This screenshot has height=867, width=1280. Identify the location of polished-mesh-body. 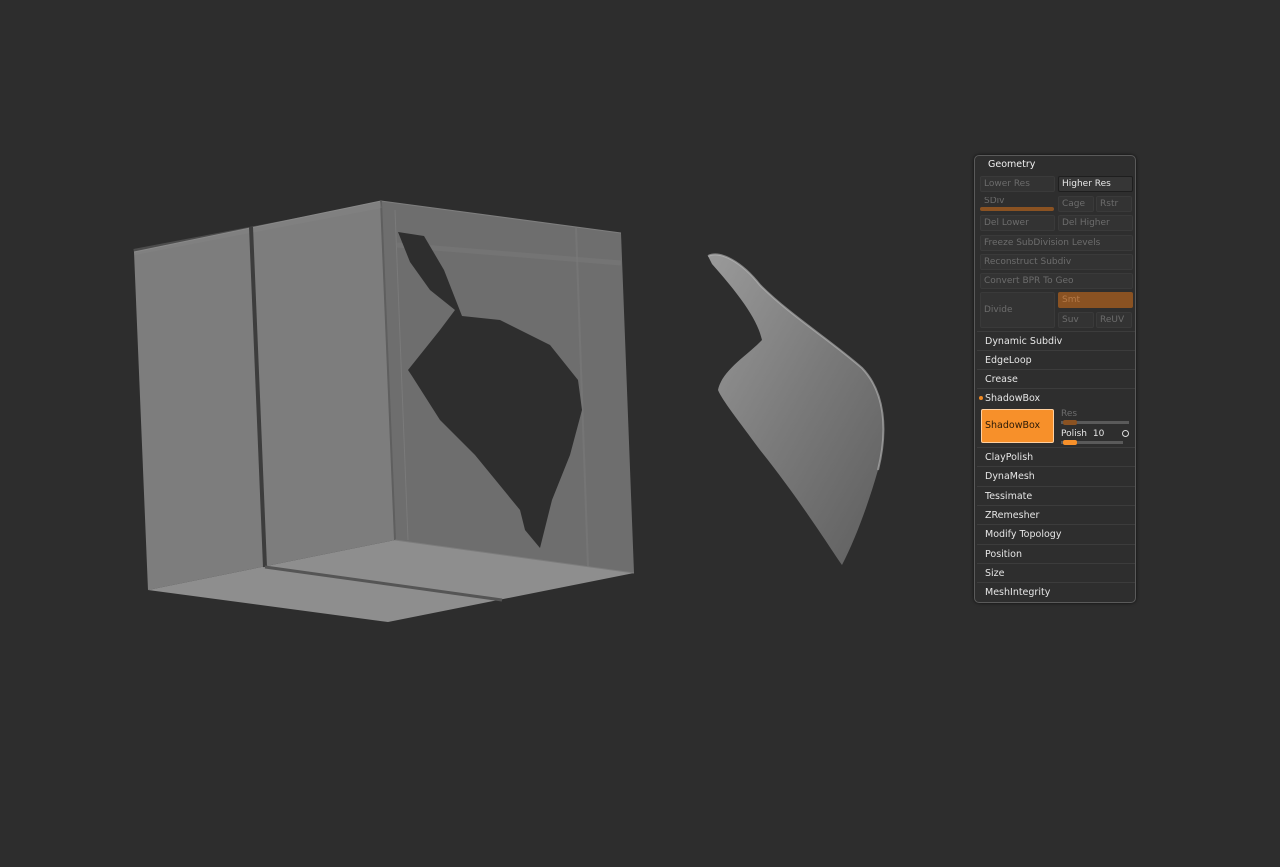
(796, 409).